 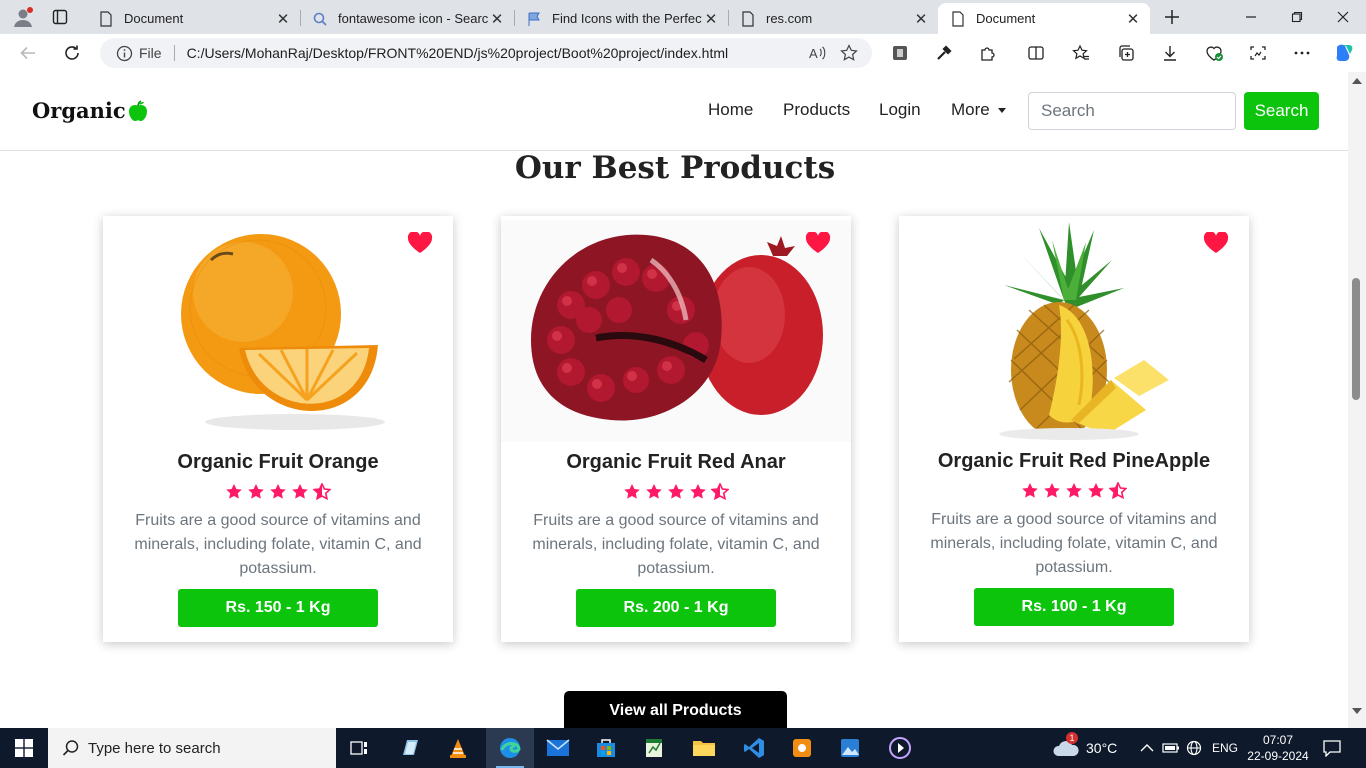 I want to click on spreadsheet-app-icon, so click(x=654, y=748).